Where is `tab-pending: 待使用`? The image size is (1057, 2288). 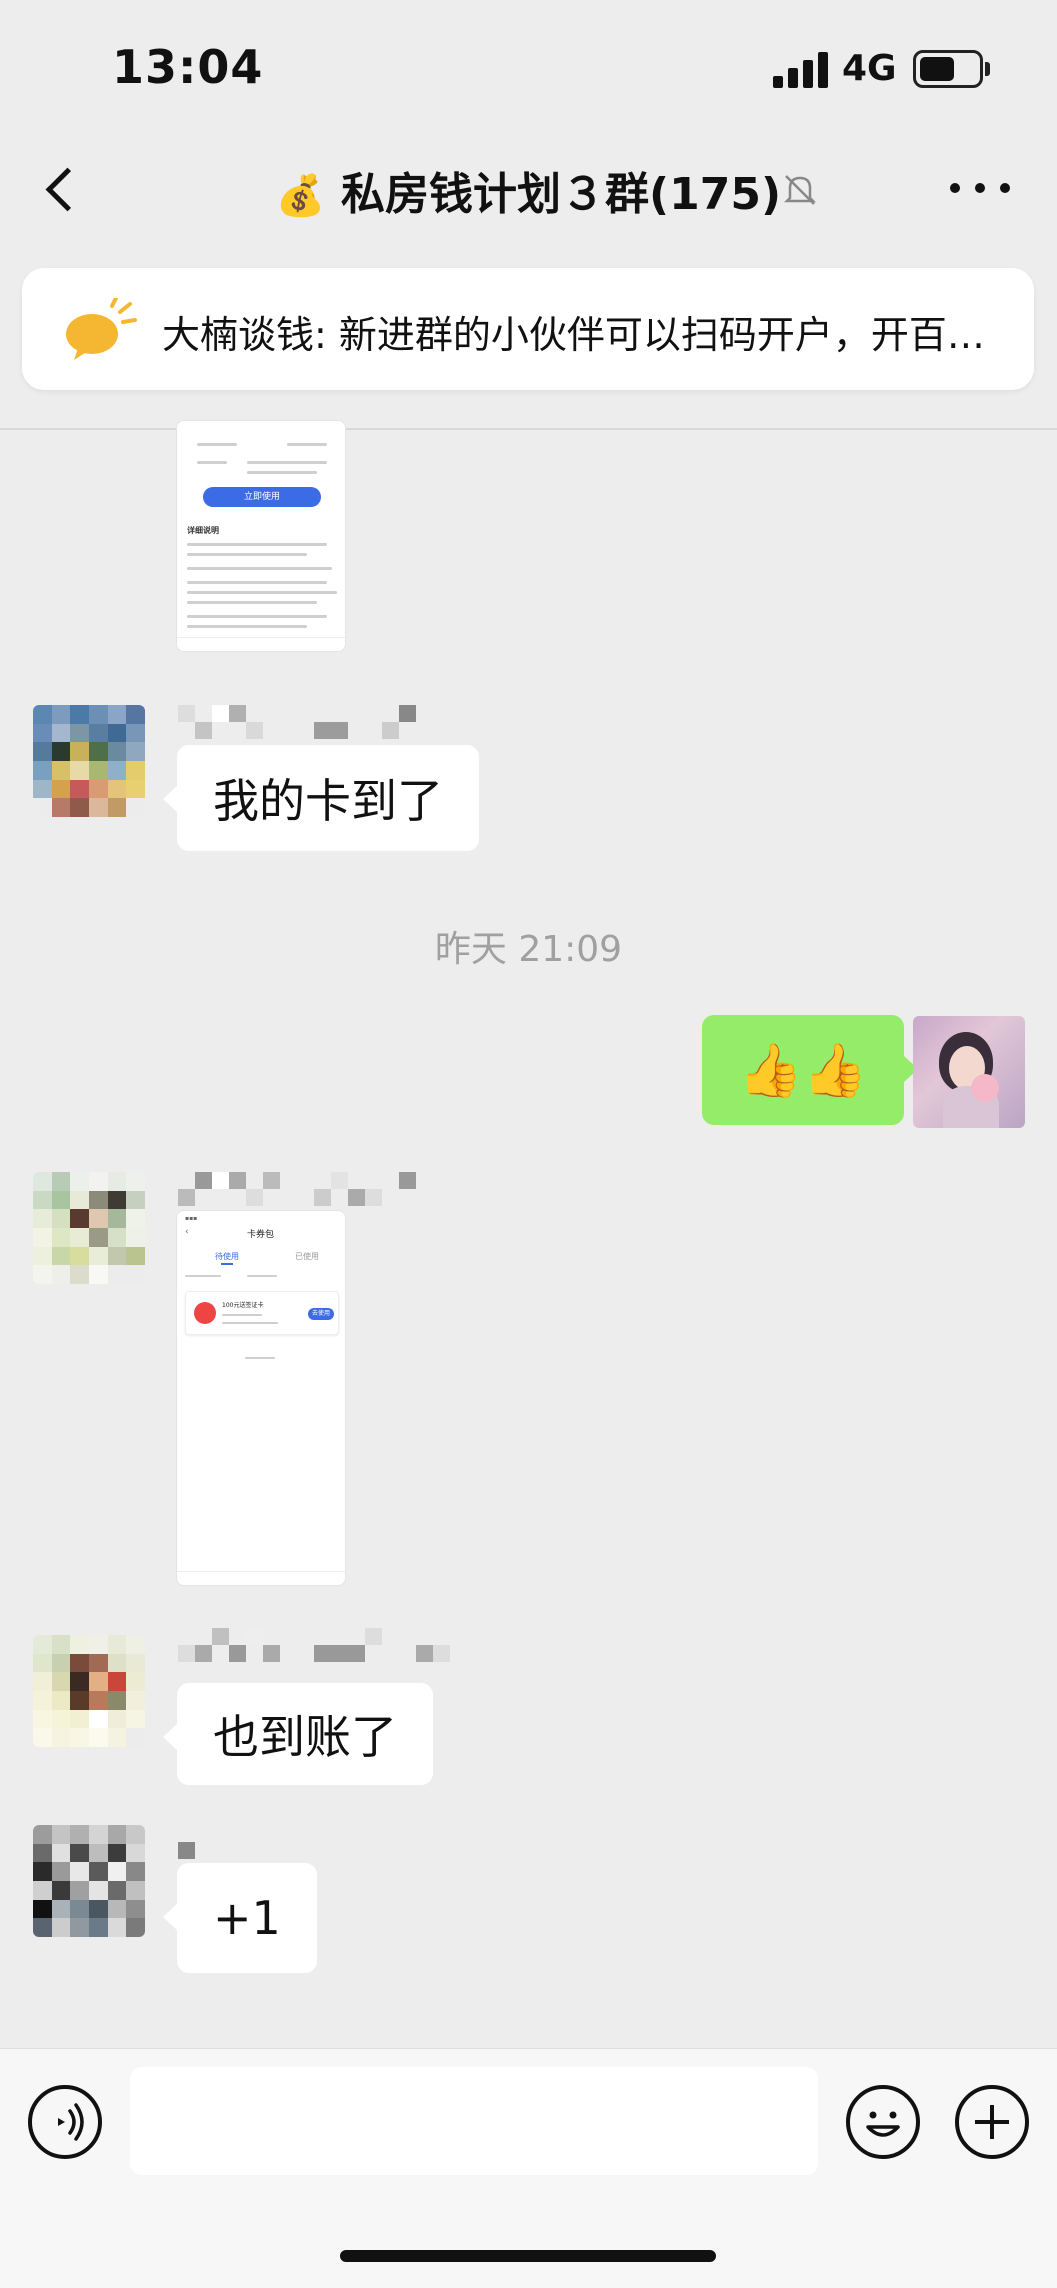
tab-pending: 待使用 is located at coordinates (227, 1256).